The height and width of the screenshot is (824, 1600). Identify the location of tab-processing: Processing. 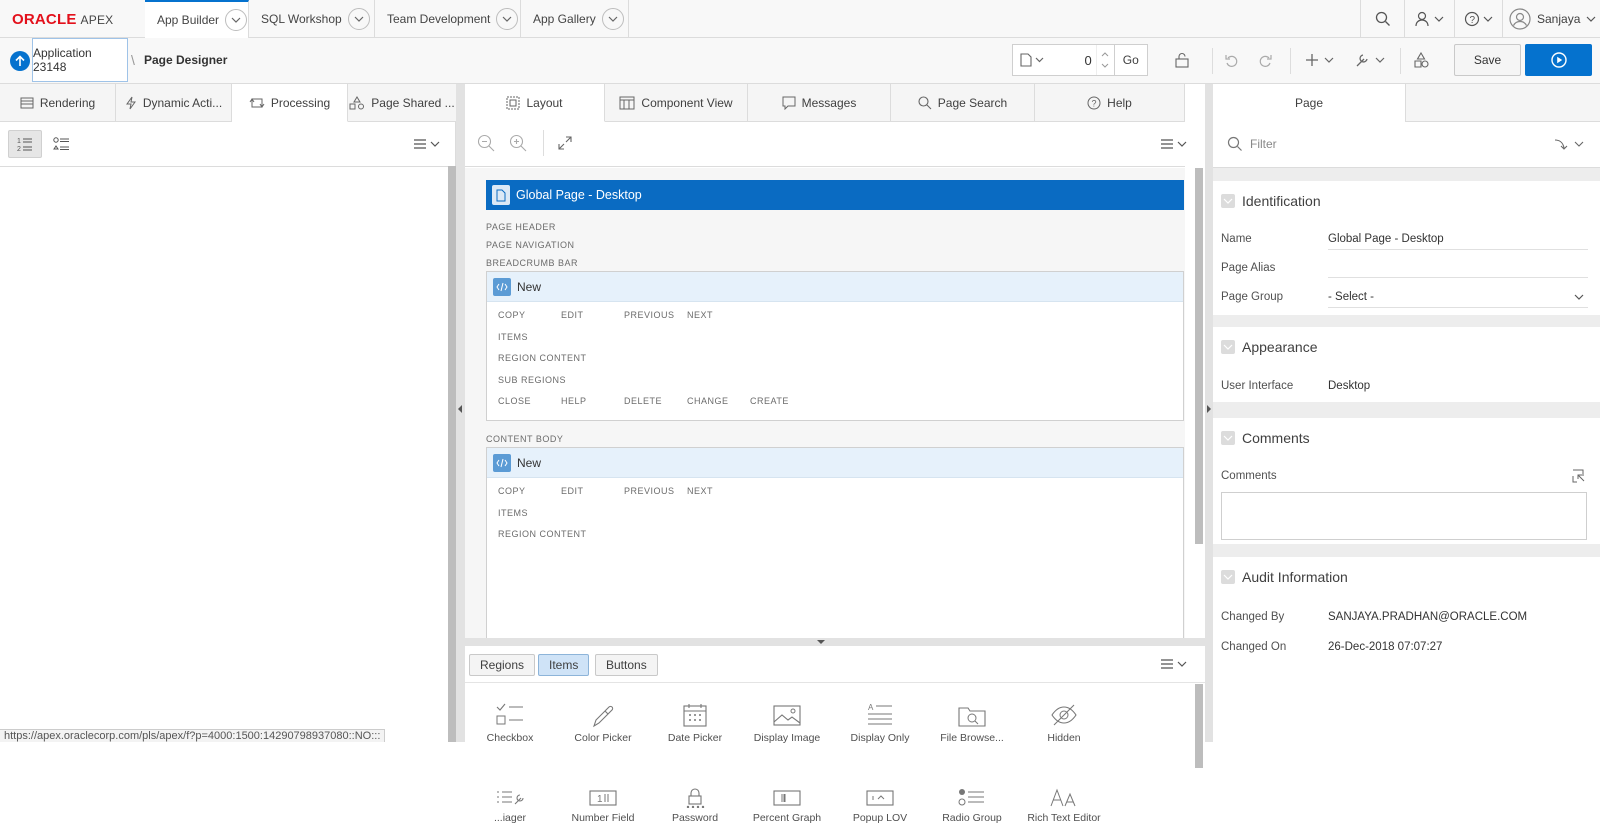
(290, 103).